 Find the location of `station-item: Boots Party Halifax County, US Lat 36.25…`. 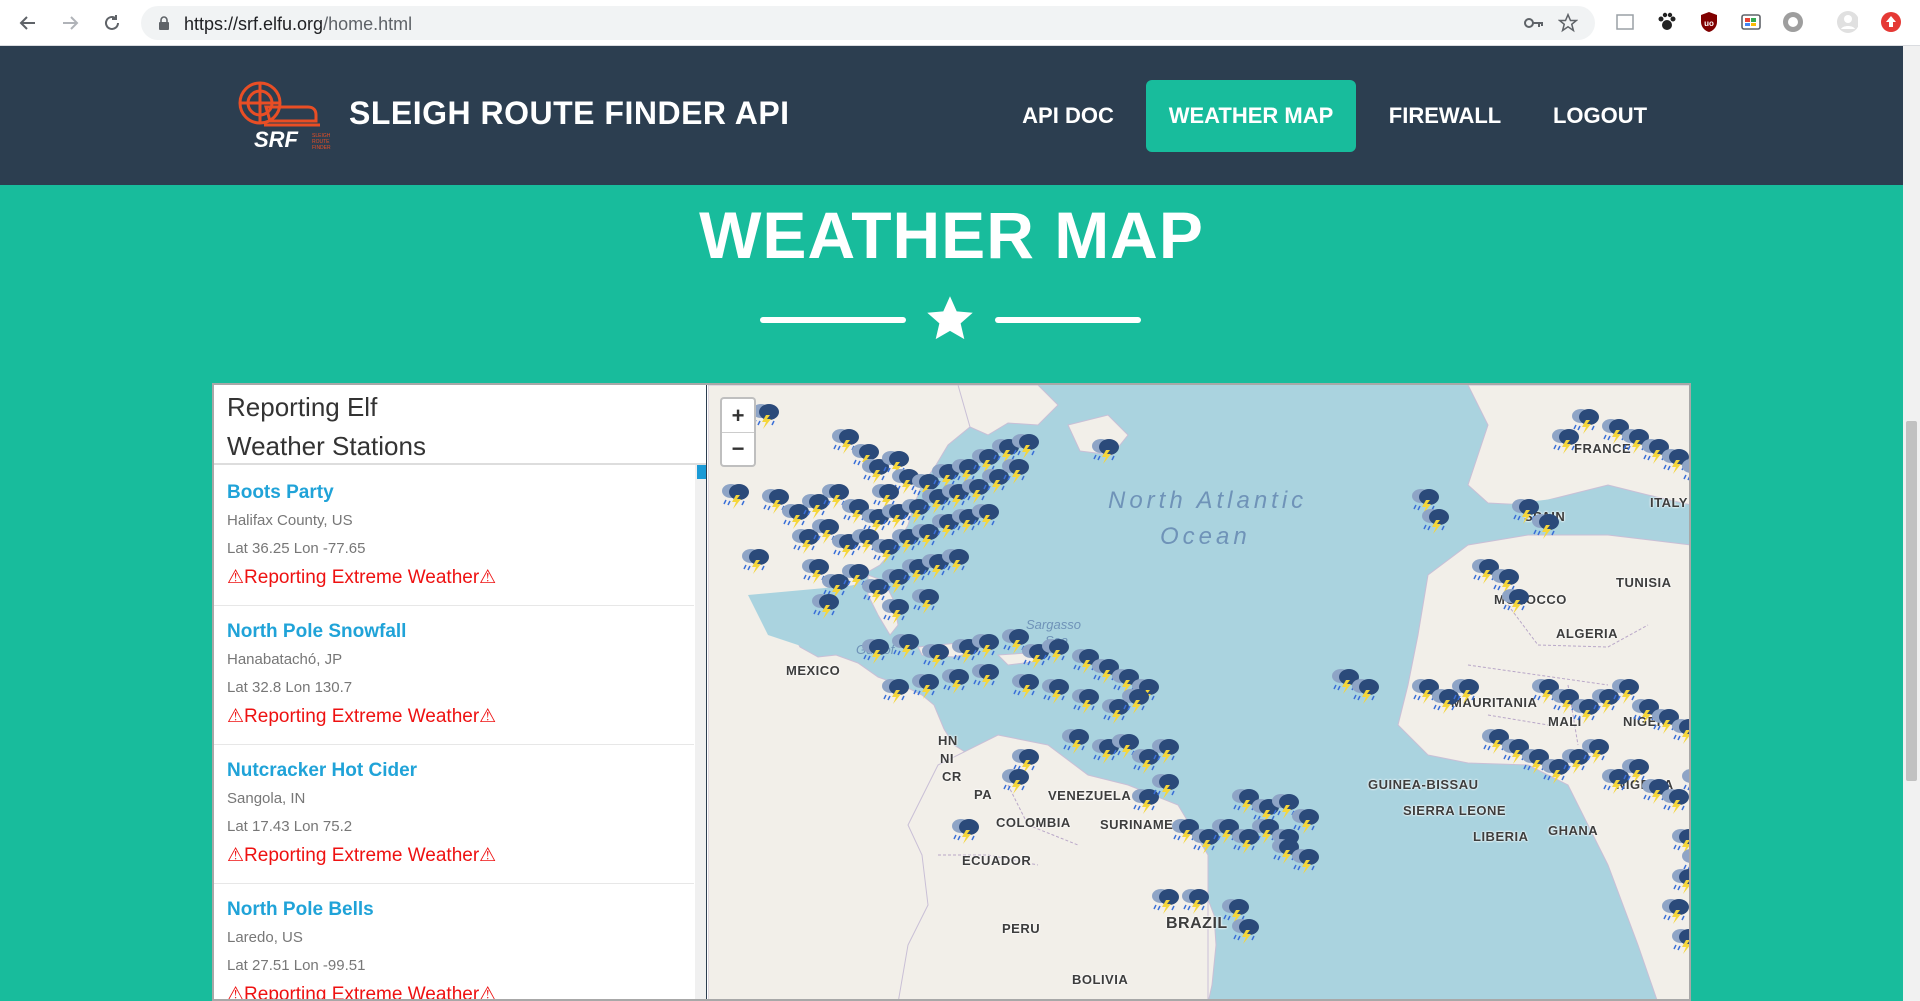

station-item: Boots Party Halifax County, US Lat 36.25… is located at coordinates (454, 536).